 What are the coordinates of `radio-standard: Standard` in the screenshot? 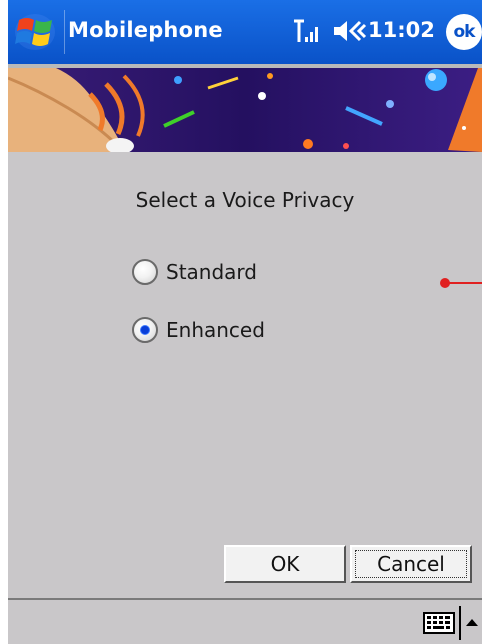 It's located at (194, 272).